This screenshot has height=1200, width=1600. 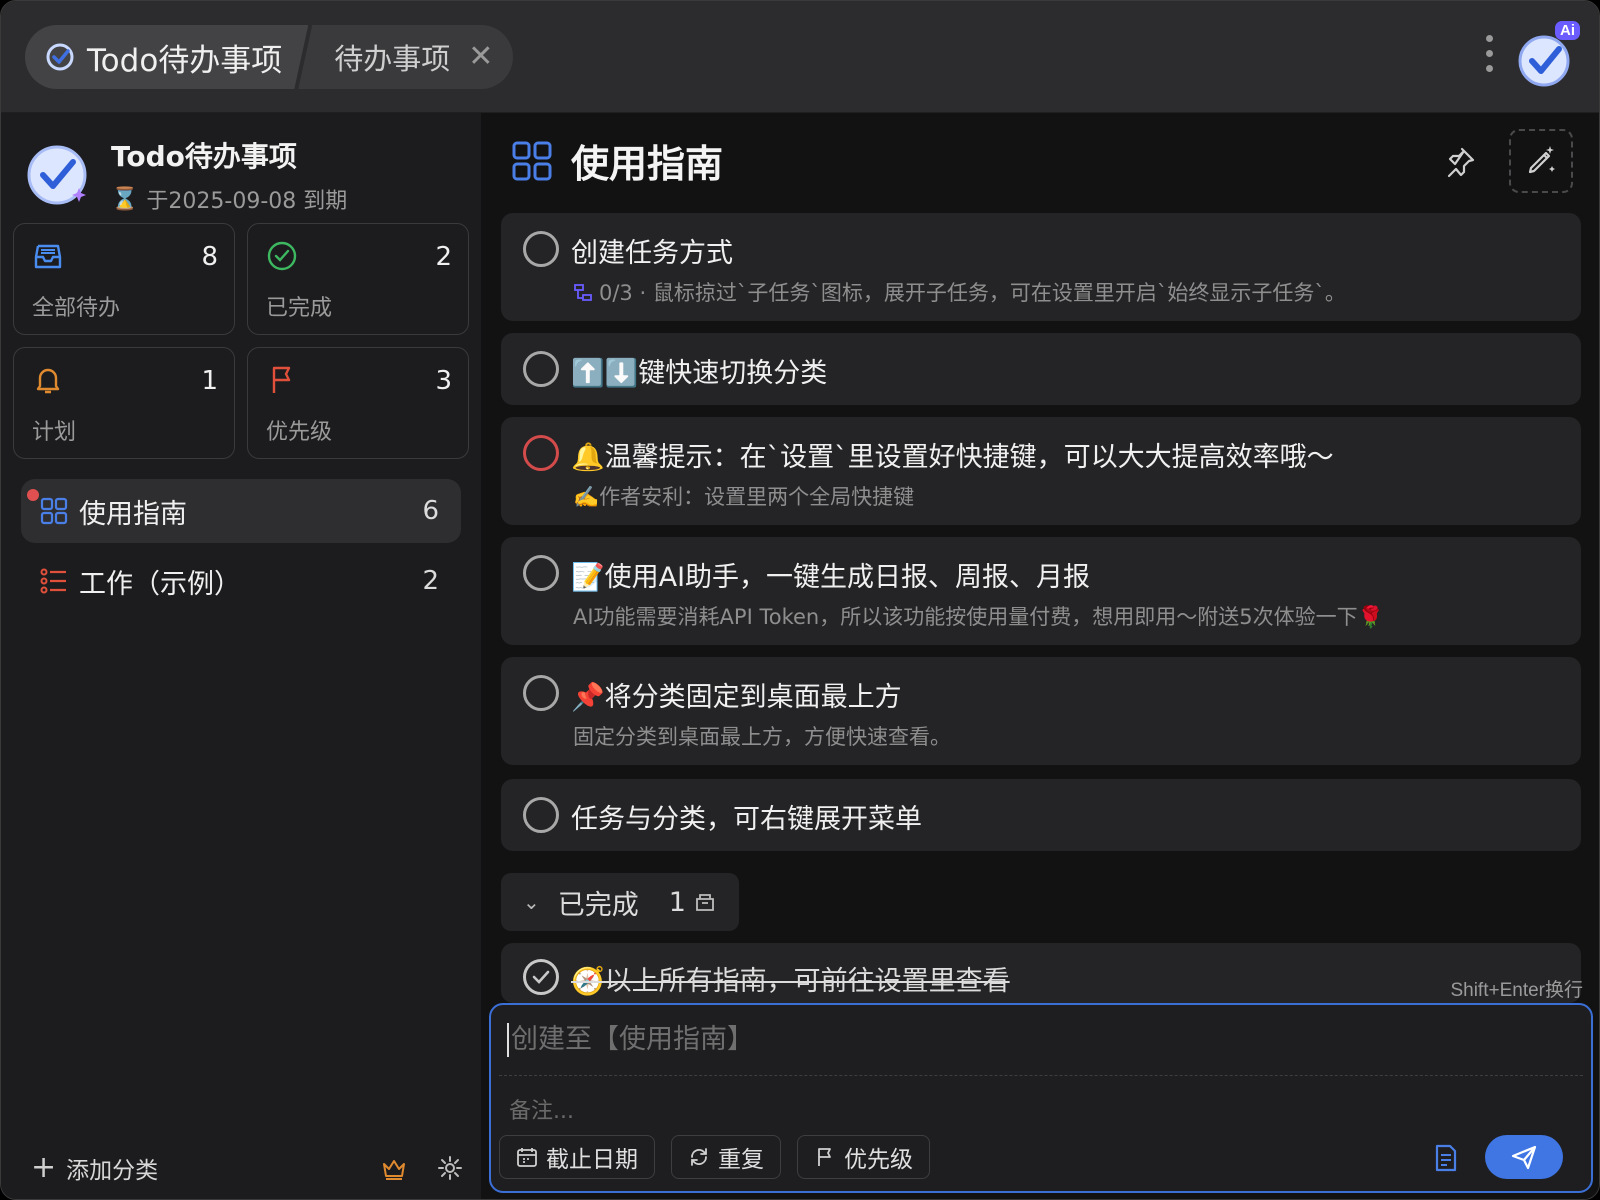 I want to click on add-category-button: + 添加分类, so click(x=191, y=1168).